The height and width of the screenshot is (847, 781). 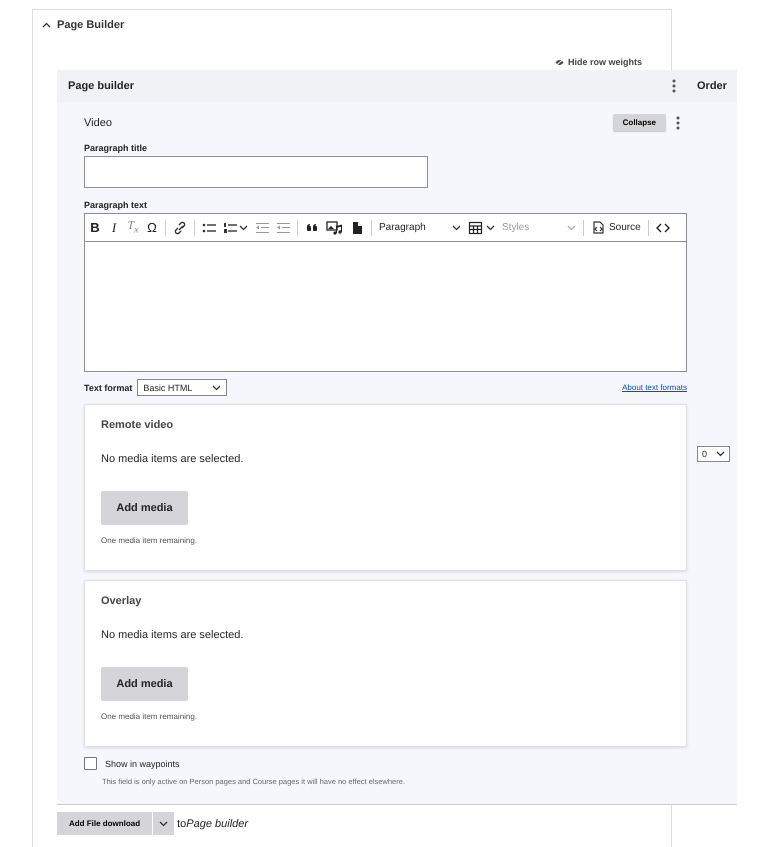 What do you see at coordinates (180, 227) in the screenshot?
I see `link-icon` at bounding box center [180, 227].